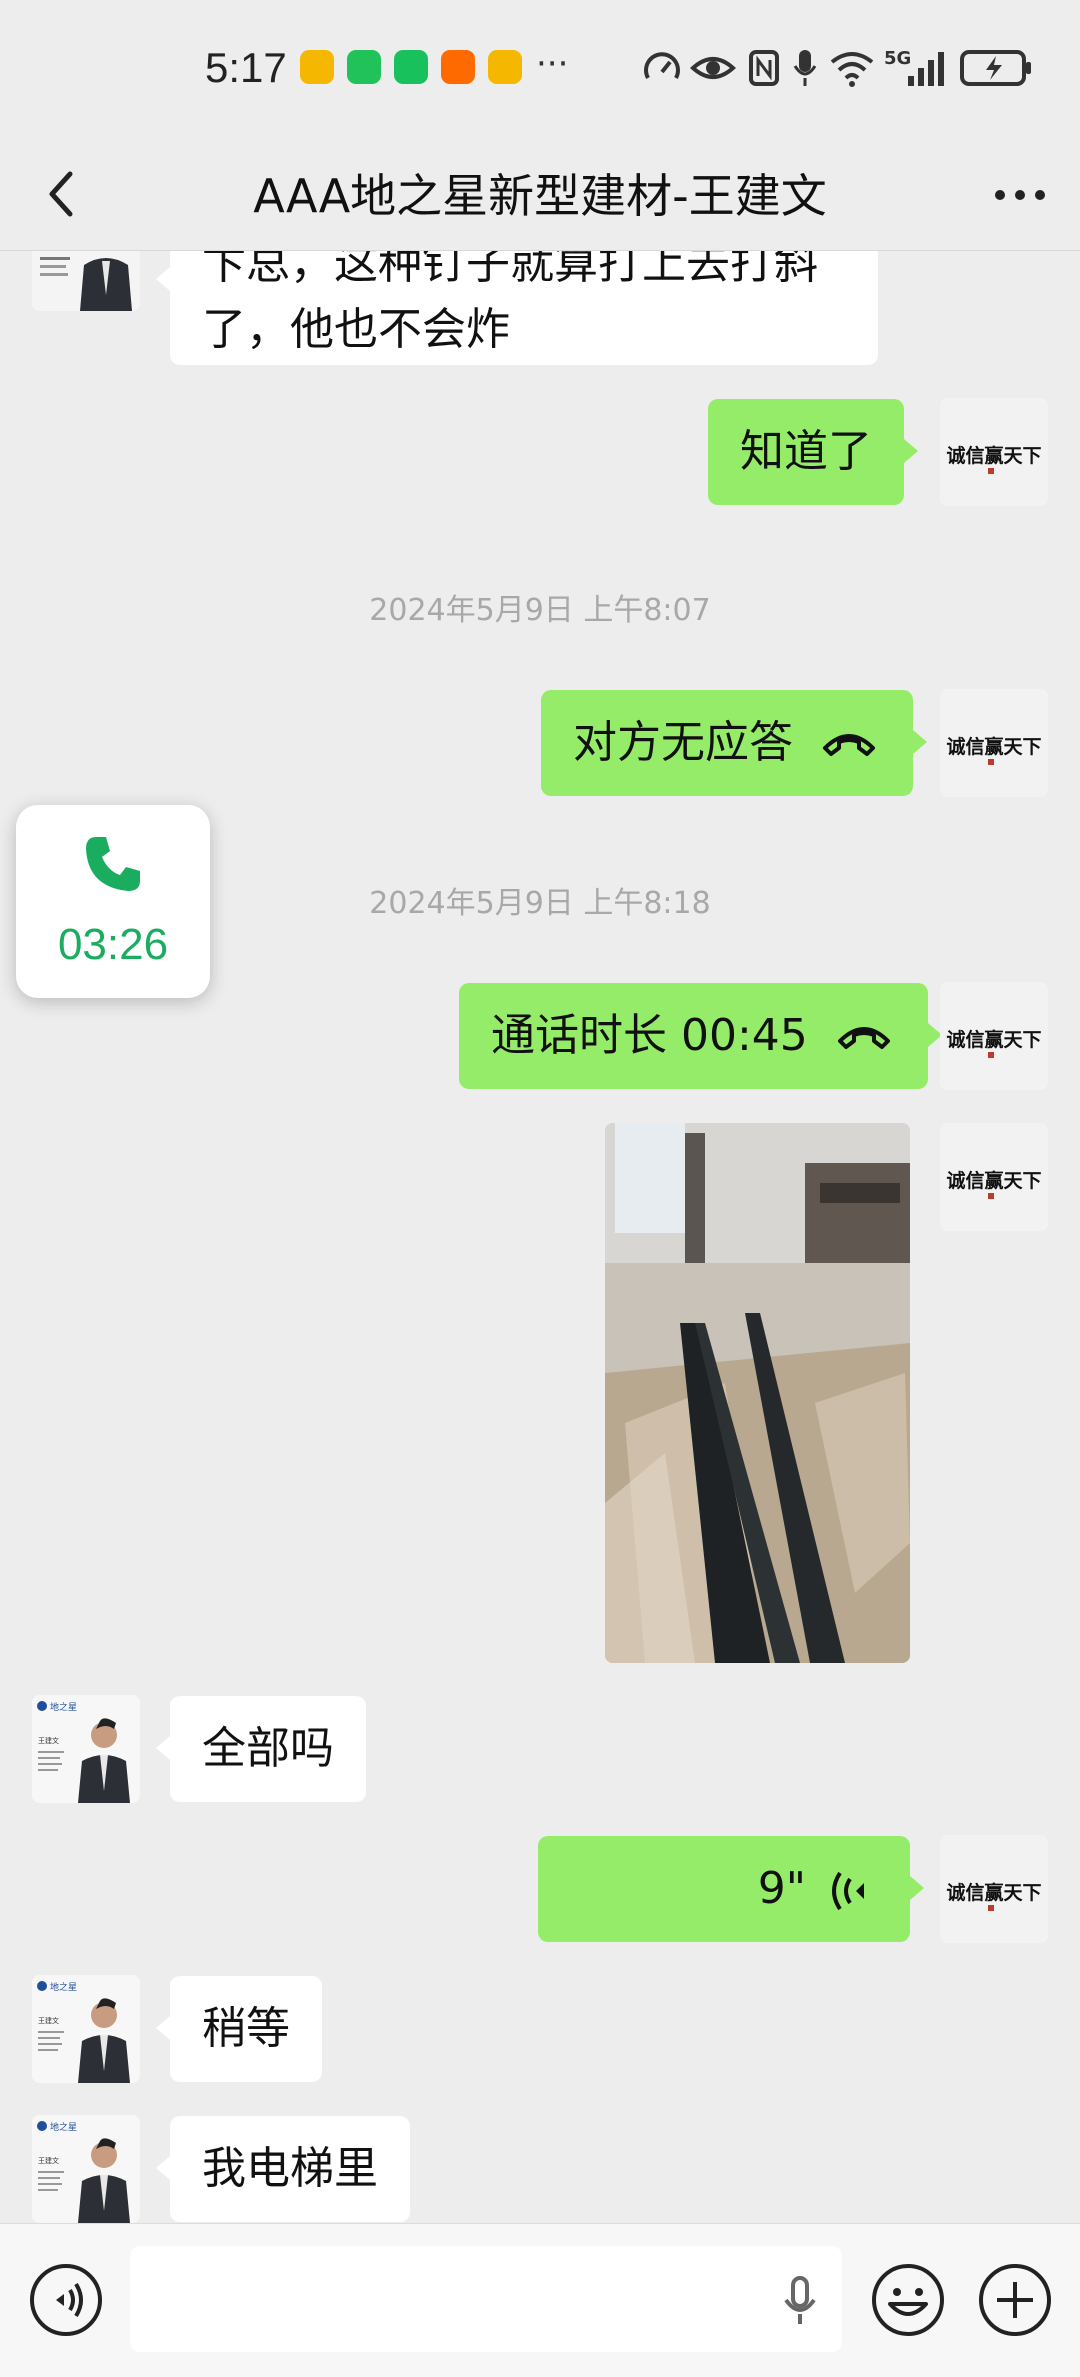  What do you see at coordinates (246, 67) in the screenshot?
I see `status-time: 5:17` at bounding box center [246, 67].